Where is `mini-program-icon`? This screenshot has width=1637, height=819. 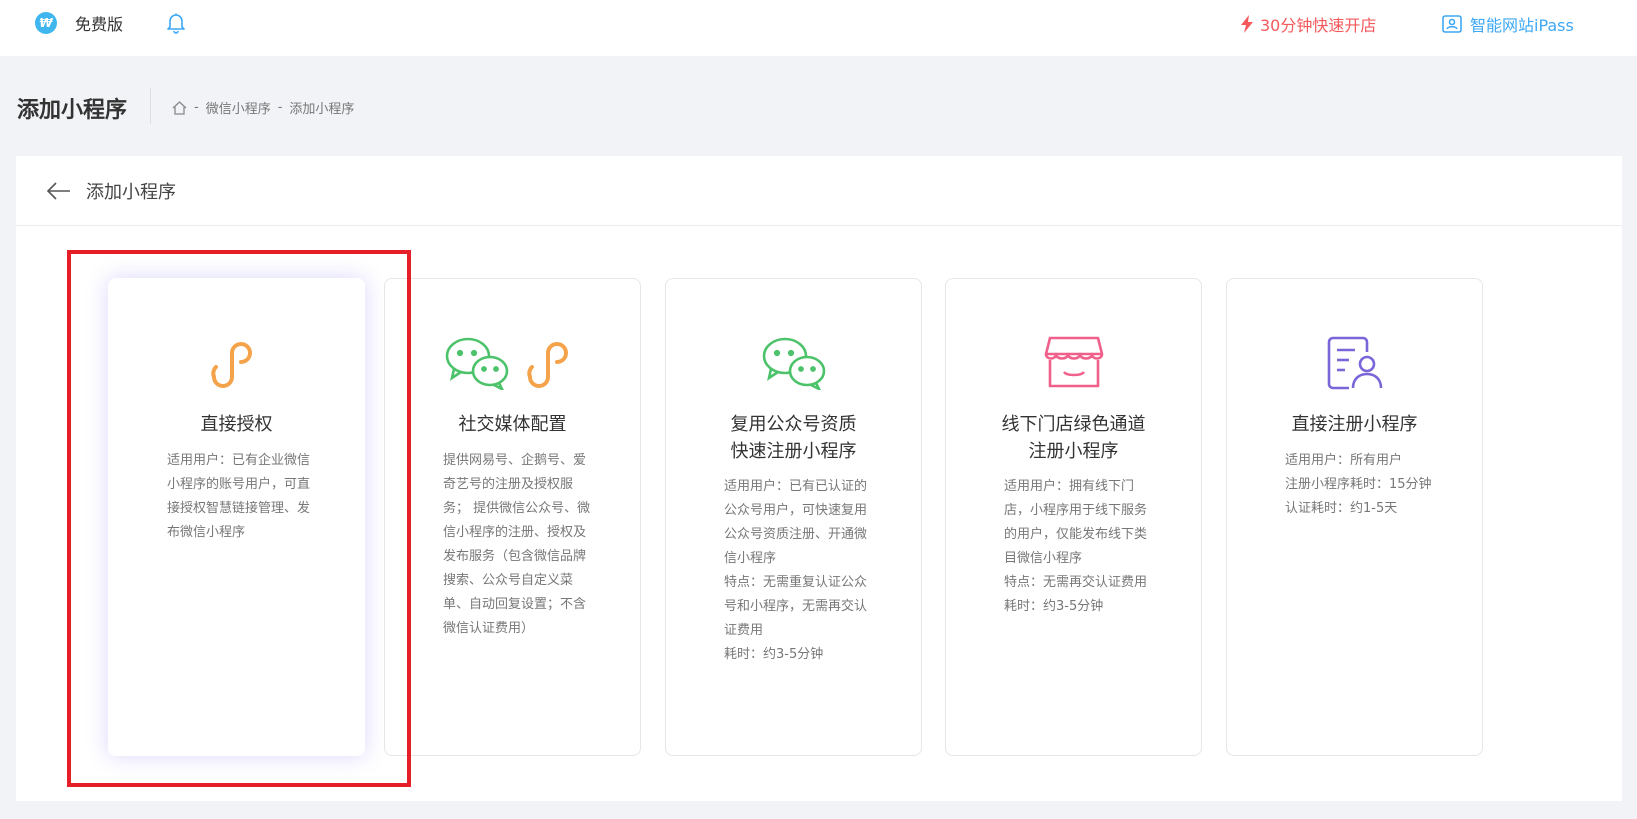 mini-program-icon is located at coordinates (547, 365).